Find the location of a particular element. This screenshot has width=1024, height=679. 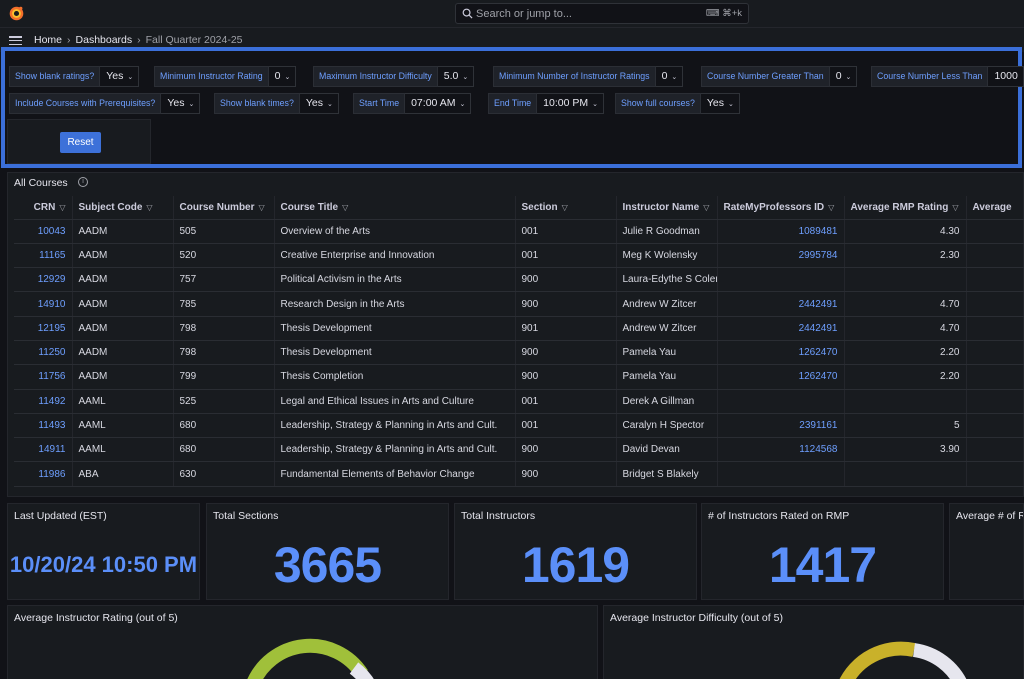

table-cell: 10043 is located at coordinates (43, 231).